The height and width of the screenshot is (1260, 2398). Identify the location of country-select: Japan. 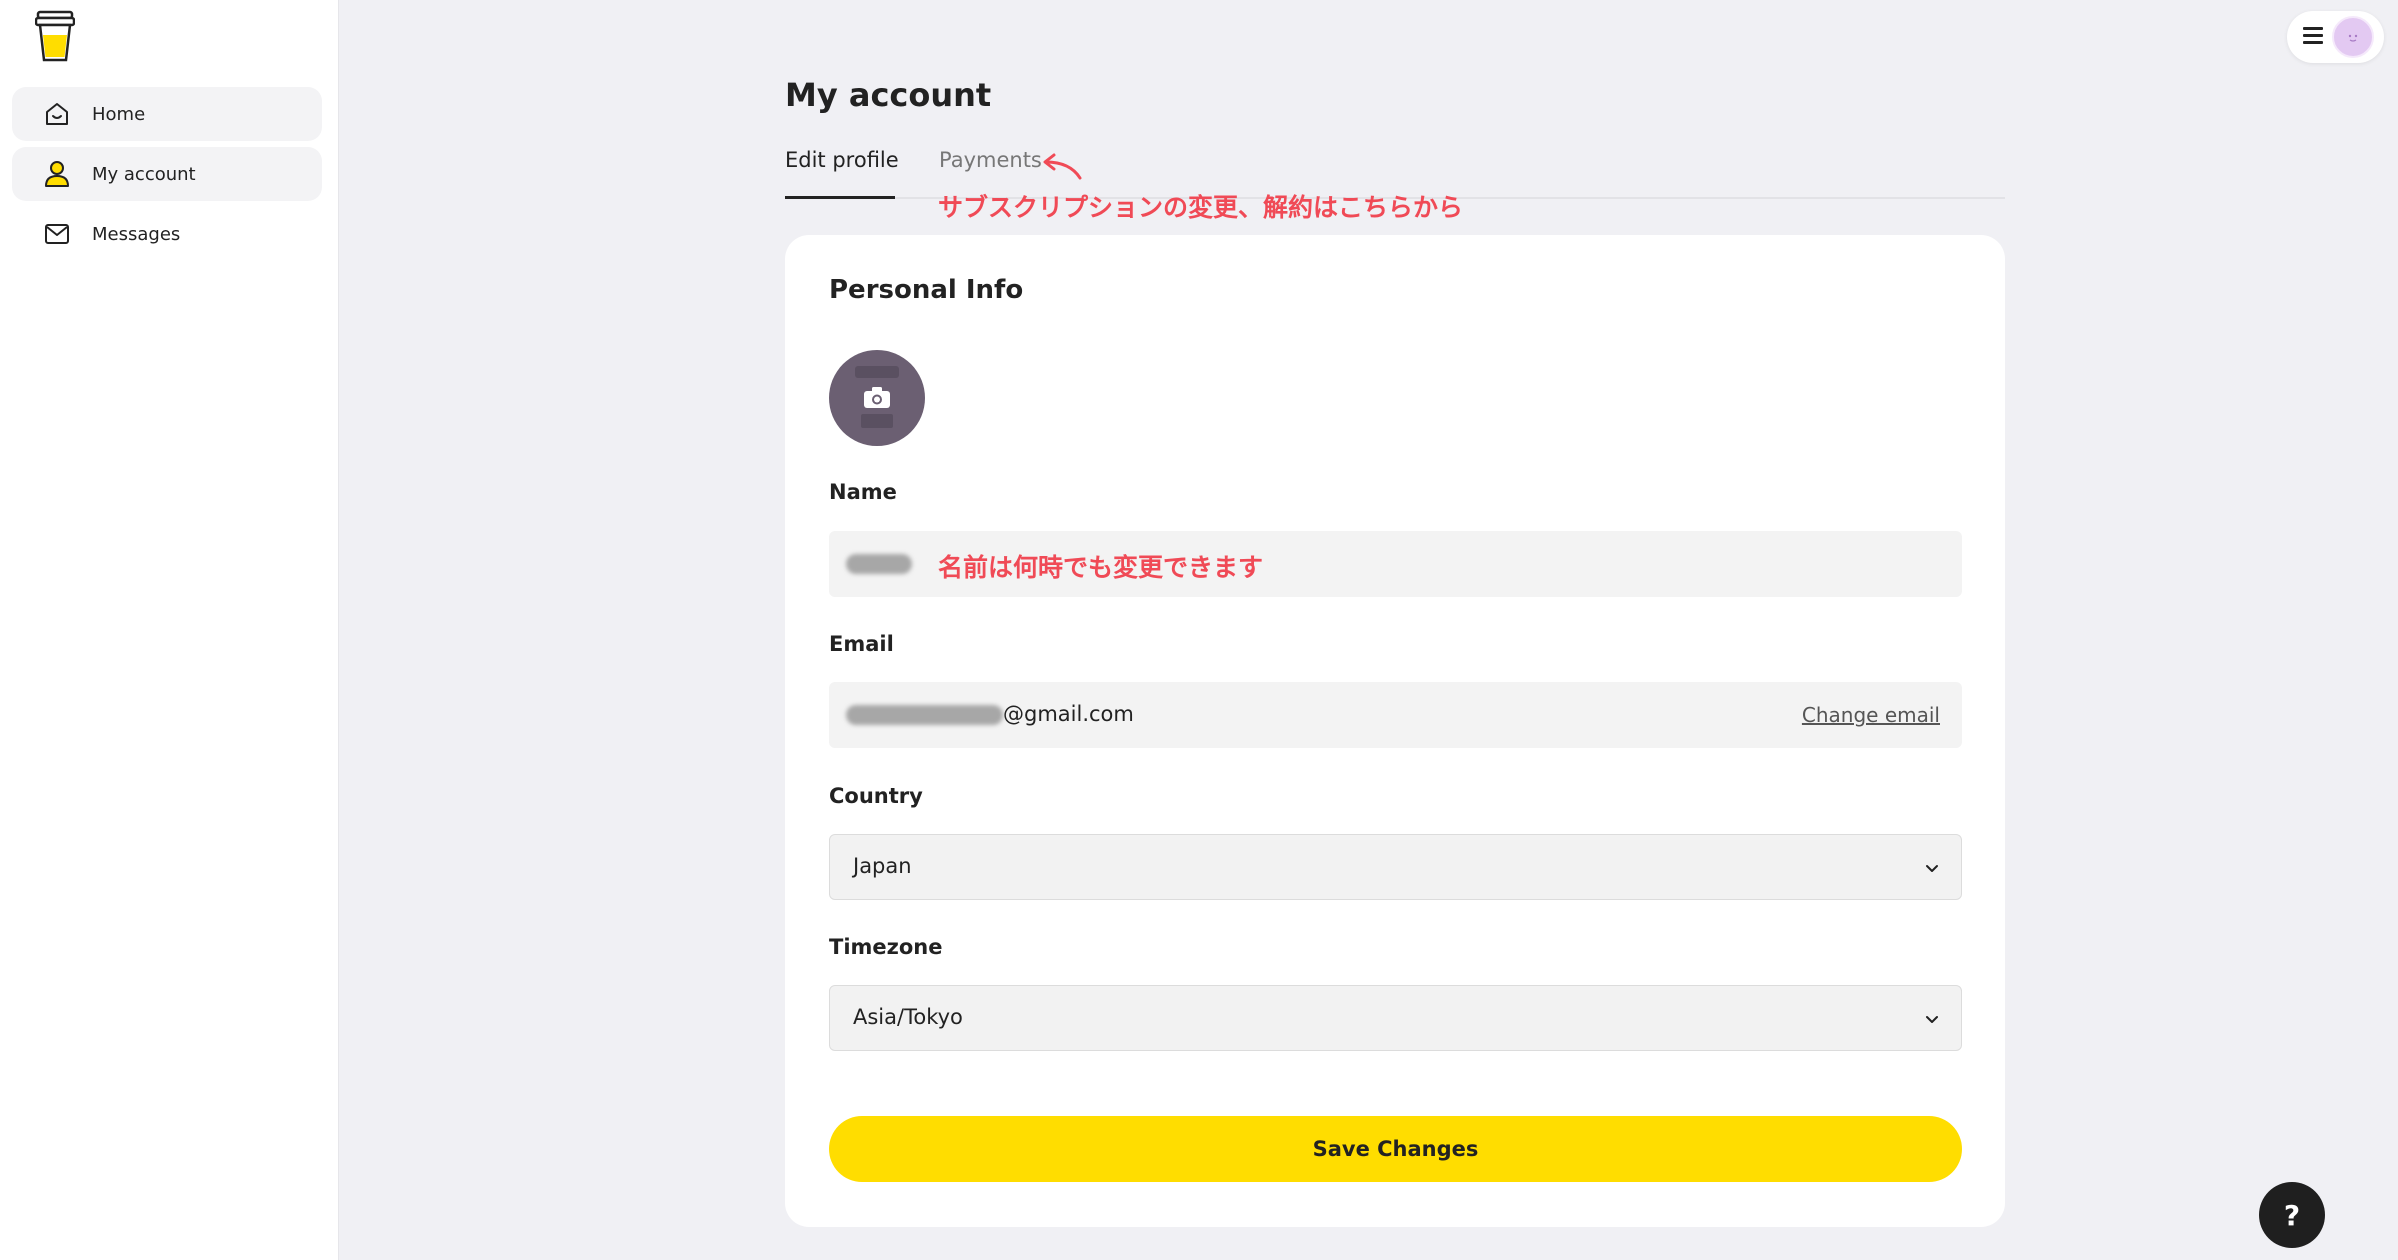
(1395, 867).